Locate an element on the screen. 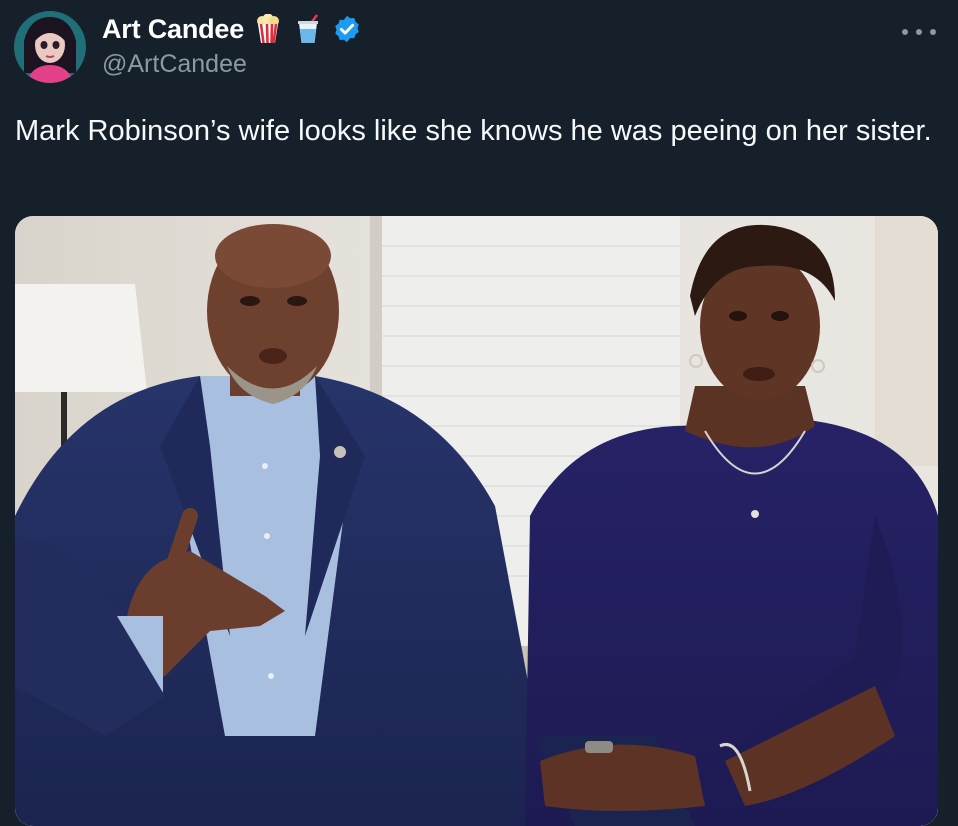  author-handle: @ArtCandee is located at coordinates (231, 64).